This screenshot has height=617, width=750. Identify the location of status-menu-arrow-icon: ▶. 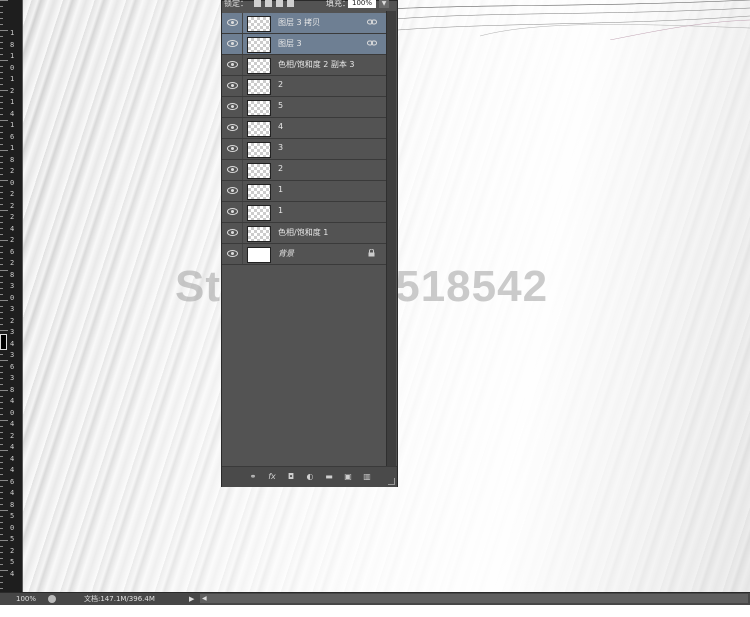
(191, 599).